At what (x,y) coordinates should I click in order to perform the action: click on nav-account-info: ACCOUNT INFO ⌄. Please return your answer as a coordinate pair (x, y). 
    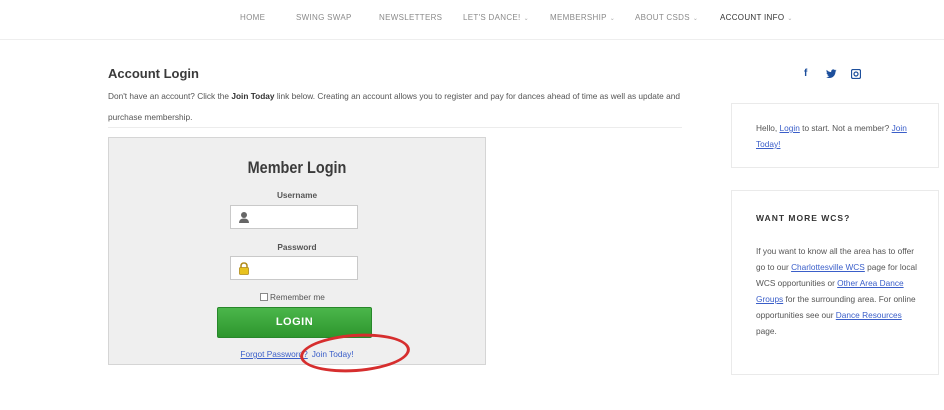
    Looking at the image, I should click on (756, 17).